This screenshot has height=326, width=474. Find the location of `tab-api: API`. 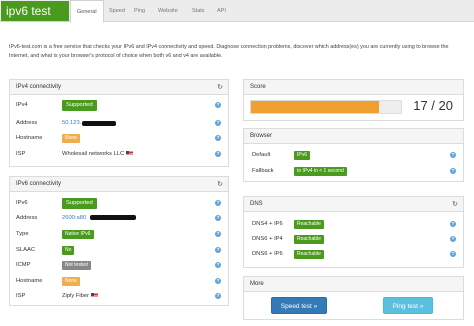

tab-api: API is located at coordinates (221, 11).